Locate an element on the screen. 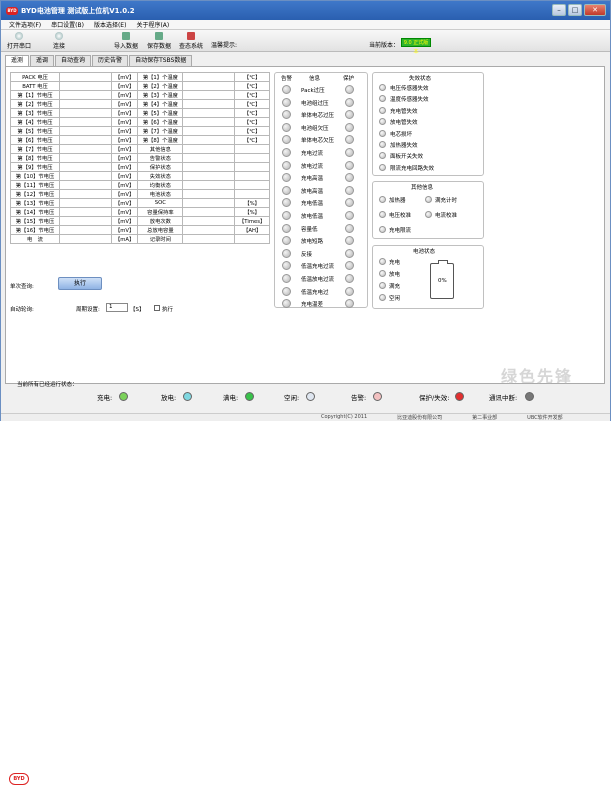 This screenshot has height=785, width=611. charge-limit-led is located at coordinates (382, 229).